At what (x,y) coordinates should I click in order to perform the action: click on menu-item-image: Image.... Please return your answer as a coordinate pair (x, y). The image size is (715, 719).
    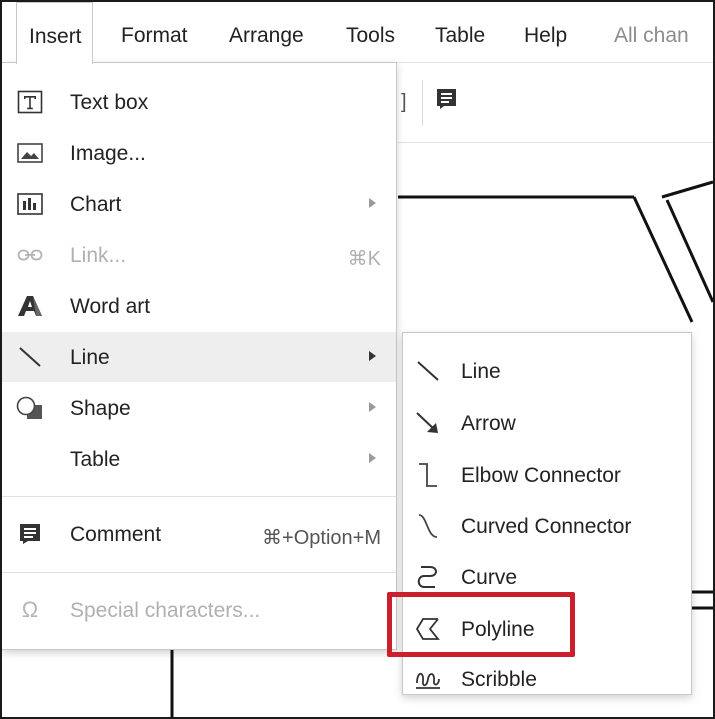
    Looking at the image, I should click on (199, 153).